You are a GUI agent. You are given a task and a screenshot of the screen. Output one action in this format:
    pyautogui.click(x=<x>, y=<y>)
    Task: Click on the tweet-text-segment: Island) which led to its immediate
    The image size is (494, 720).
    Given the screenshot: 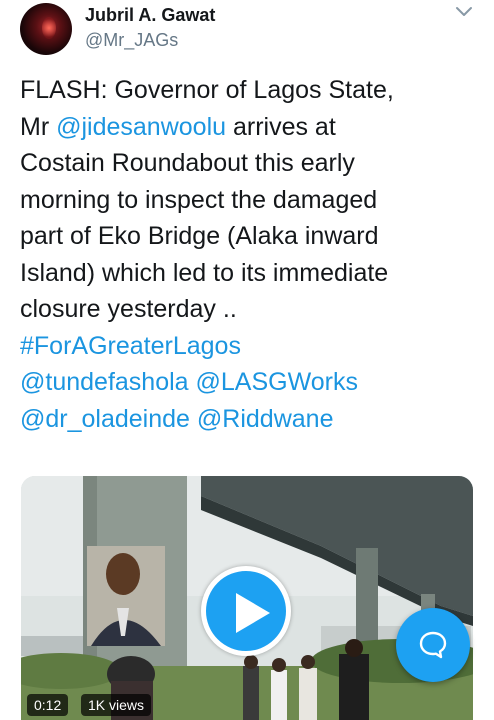 What is the action you would take?
    pyautogui.click(x=204, y=272)
    